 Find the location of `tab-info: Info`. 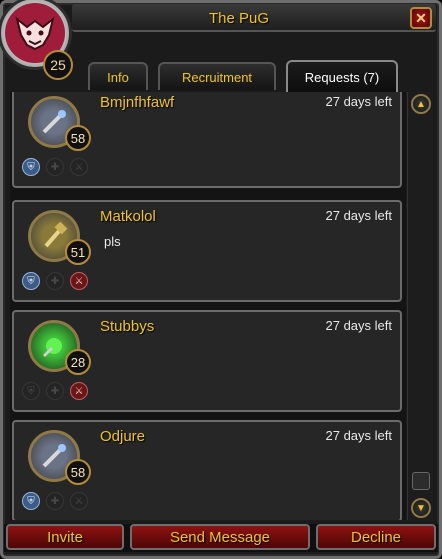

tab-info: Info is located at coordinates (118, 76).